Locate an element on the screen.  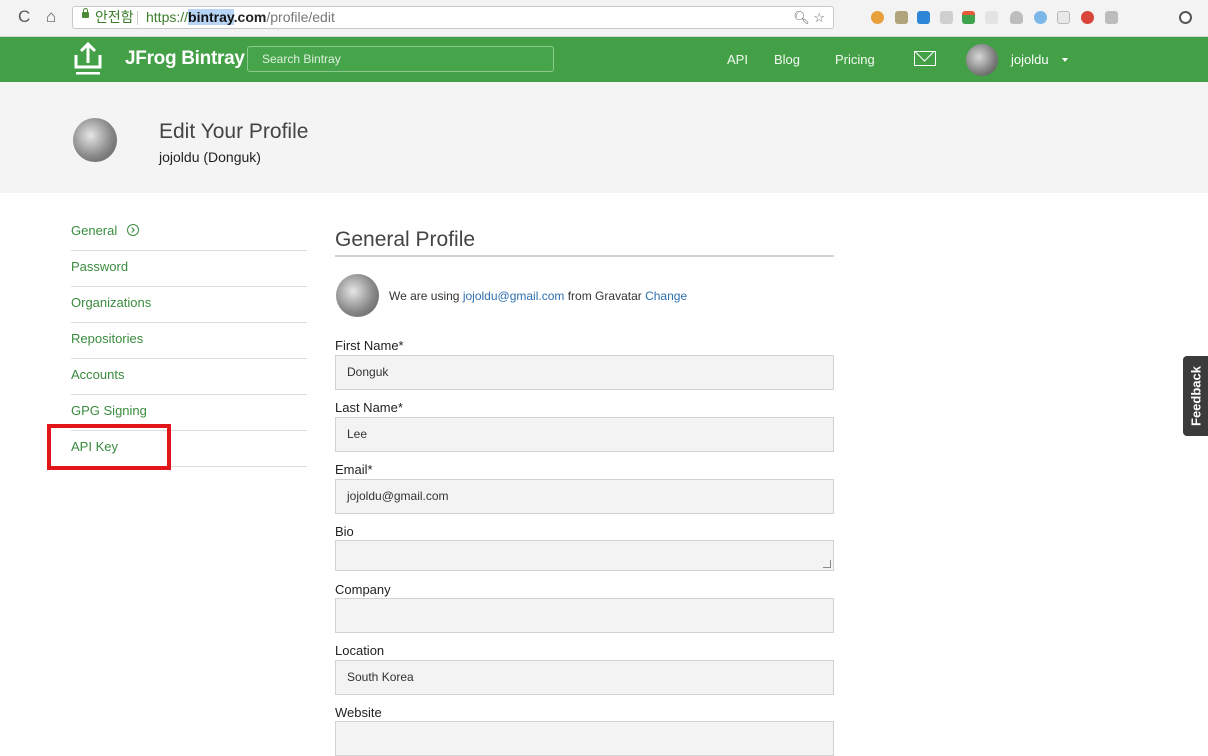
bio-textarea is located at coordinates (584, 555).